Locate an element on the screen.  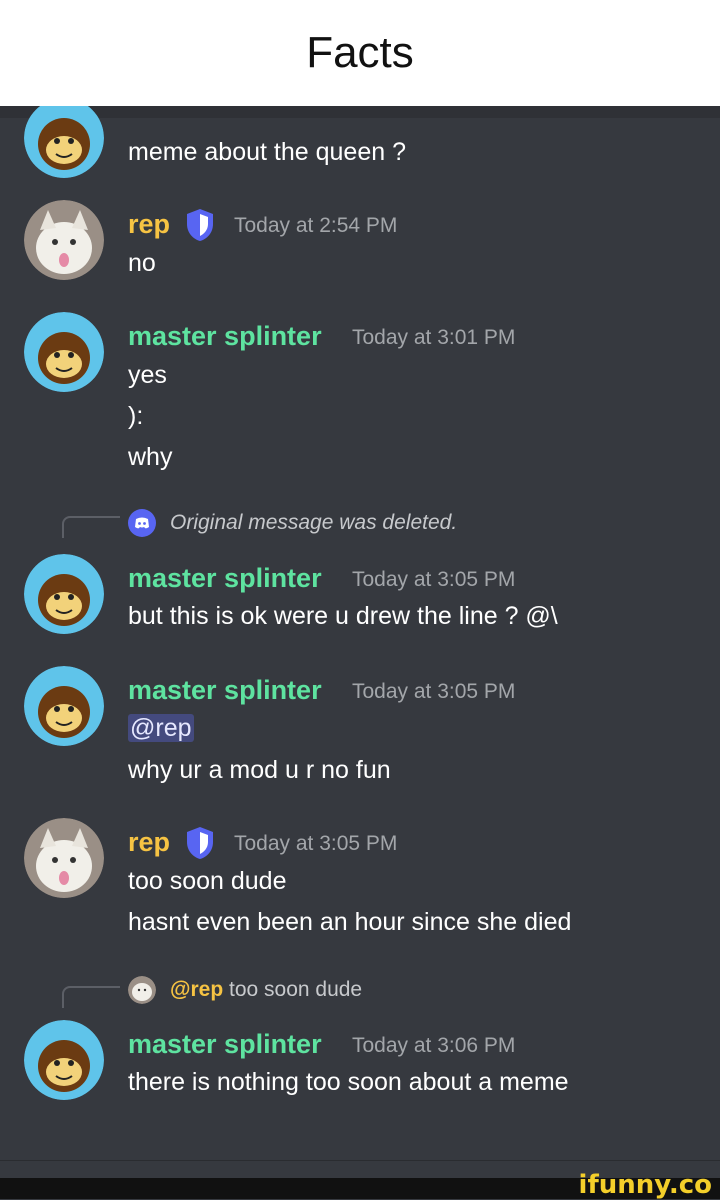
message-text: no is located at coordinates (142, 263).